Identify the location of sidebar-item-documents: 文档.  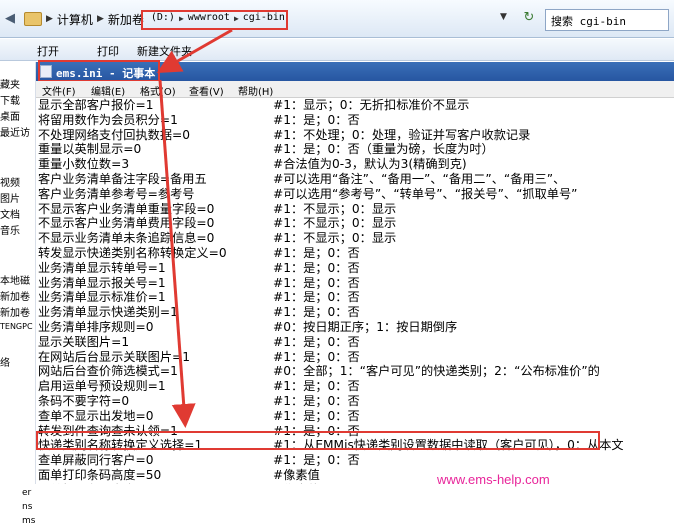
(10, 213).